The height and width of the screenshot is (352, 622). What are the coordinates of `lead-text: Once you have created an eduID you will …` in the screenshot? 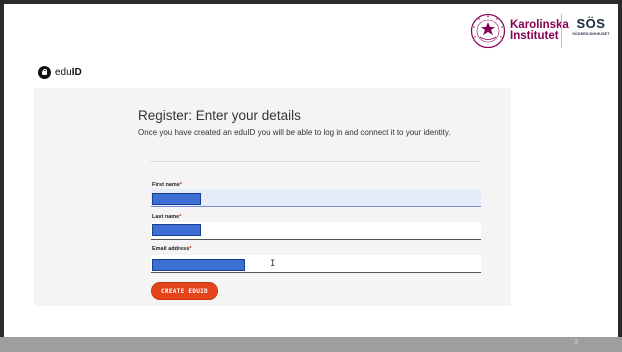 It's located at (294, 132).